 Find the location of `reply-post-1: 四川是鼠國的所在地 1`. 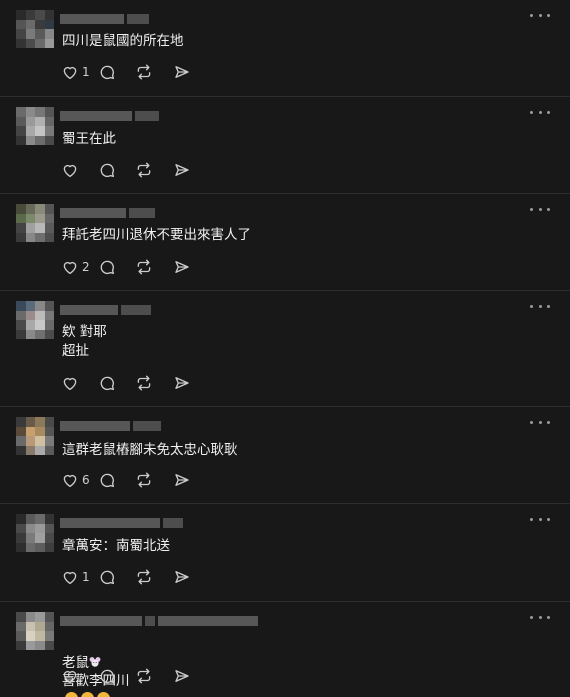

reply-post-1: 四川是鼠國的所在地 1 is located at coordinates (285, 48).